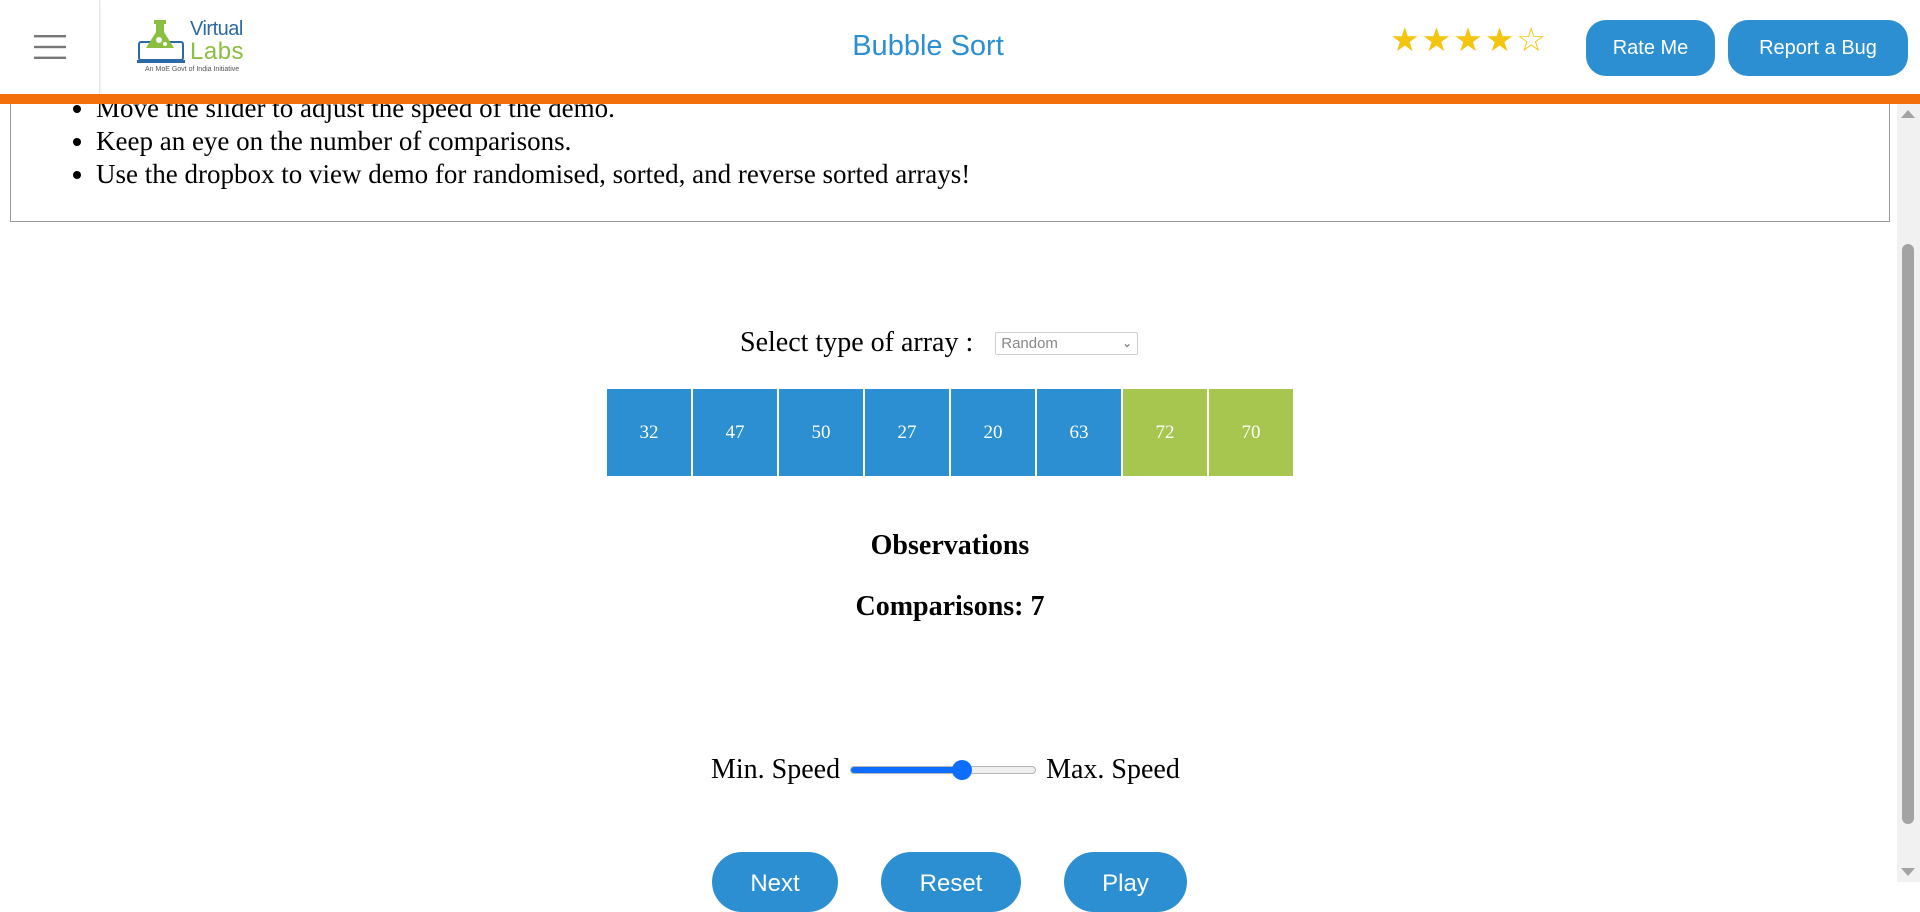 The width and height of the screenshot is (1920, 912). What do you see at coordinates (735, 432) in the screenshot?
I see `array-cell: 47` at bounding box center [735, 432].